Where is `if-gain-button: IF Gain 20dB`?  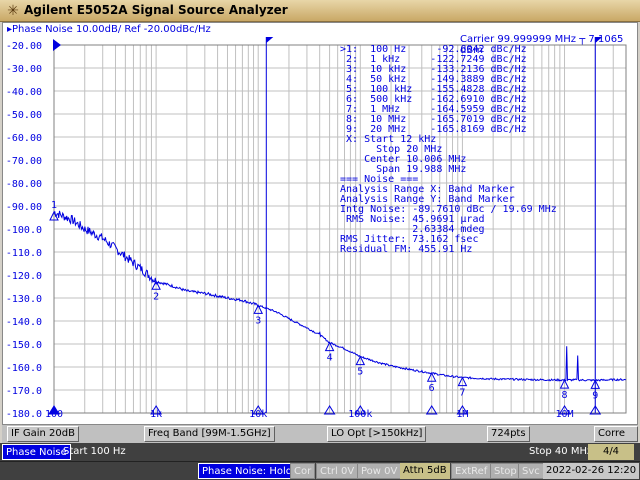
if-gain-button: IF Gain 20dB is located at coordinates (43, 434).